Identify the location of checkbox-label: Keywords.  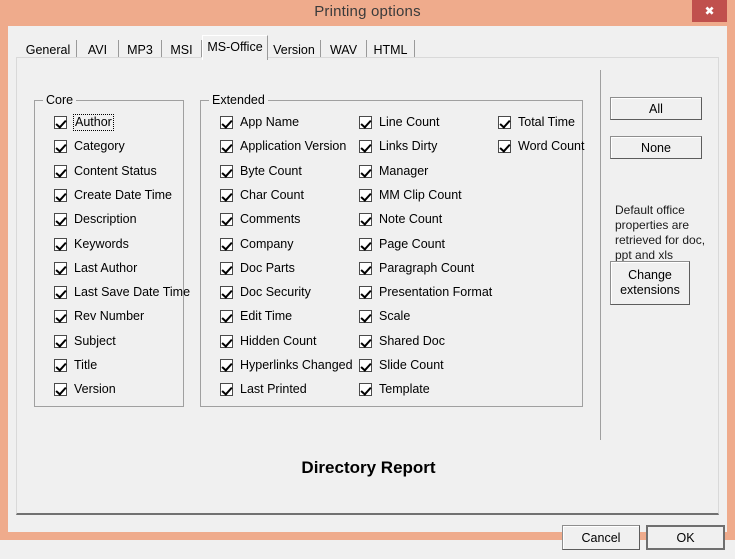
(101, 243).